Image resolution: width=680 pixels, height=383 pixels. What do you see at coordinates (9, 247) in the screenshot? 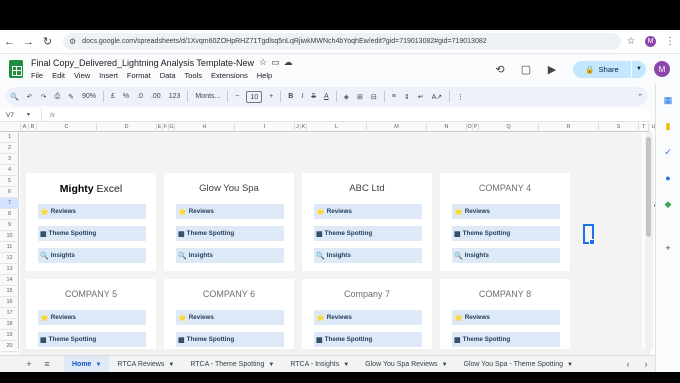
I see `row-header: 11` at bounding box center [9, 247].